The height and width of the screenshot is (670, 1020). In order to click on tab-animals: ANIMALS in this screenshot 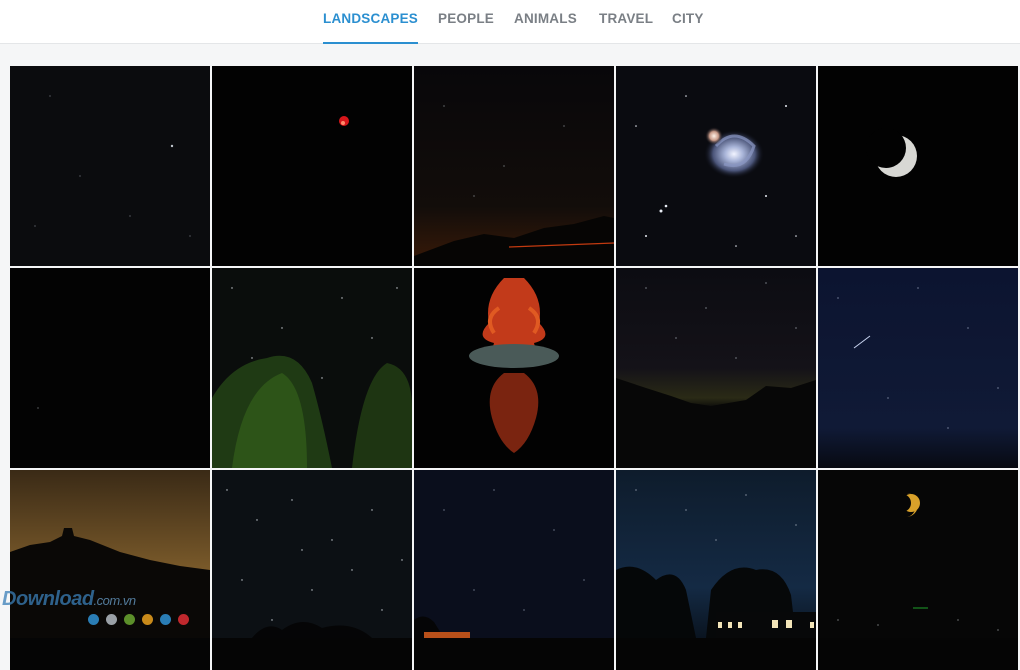, I will do `click(545, 27)`.